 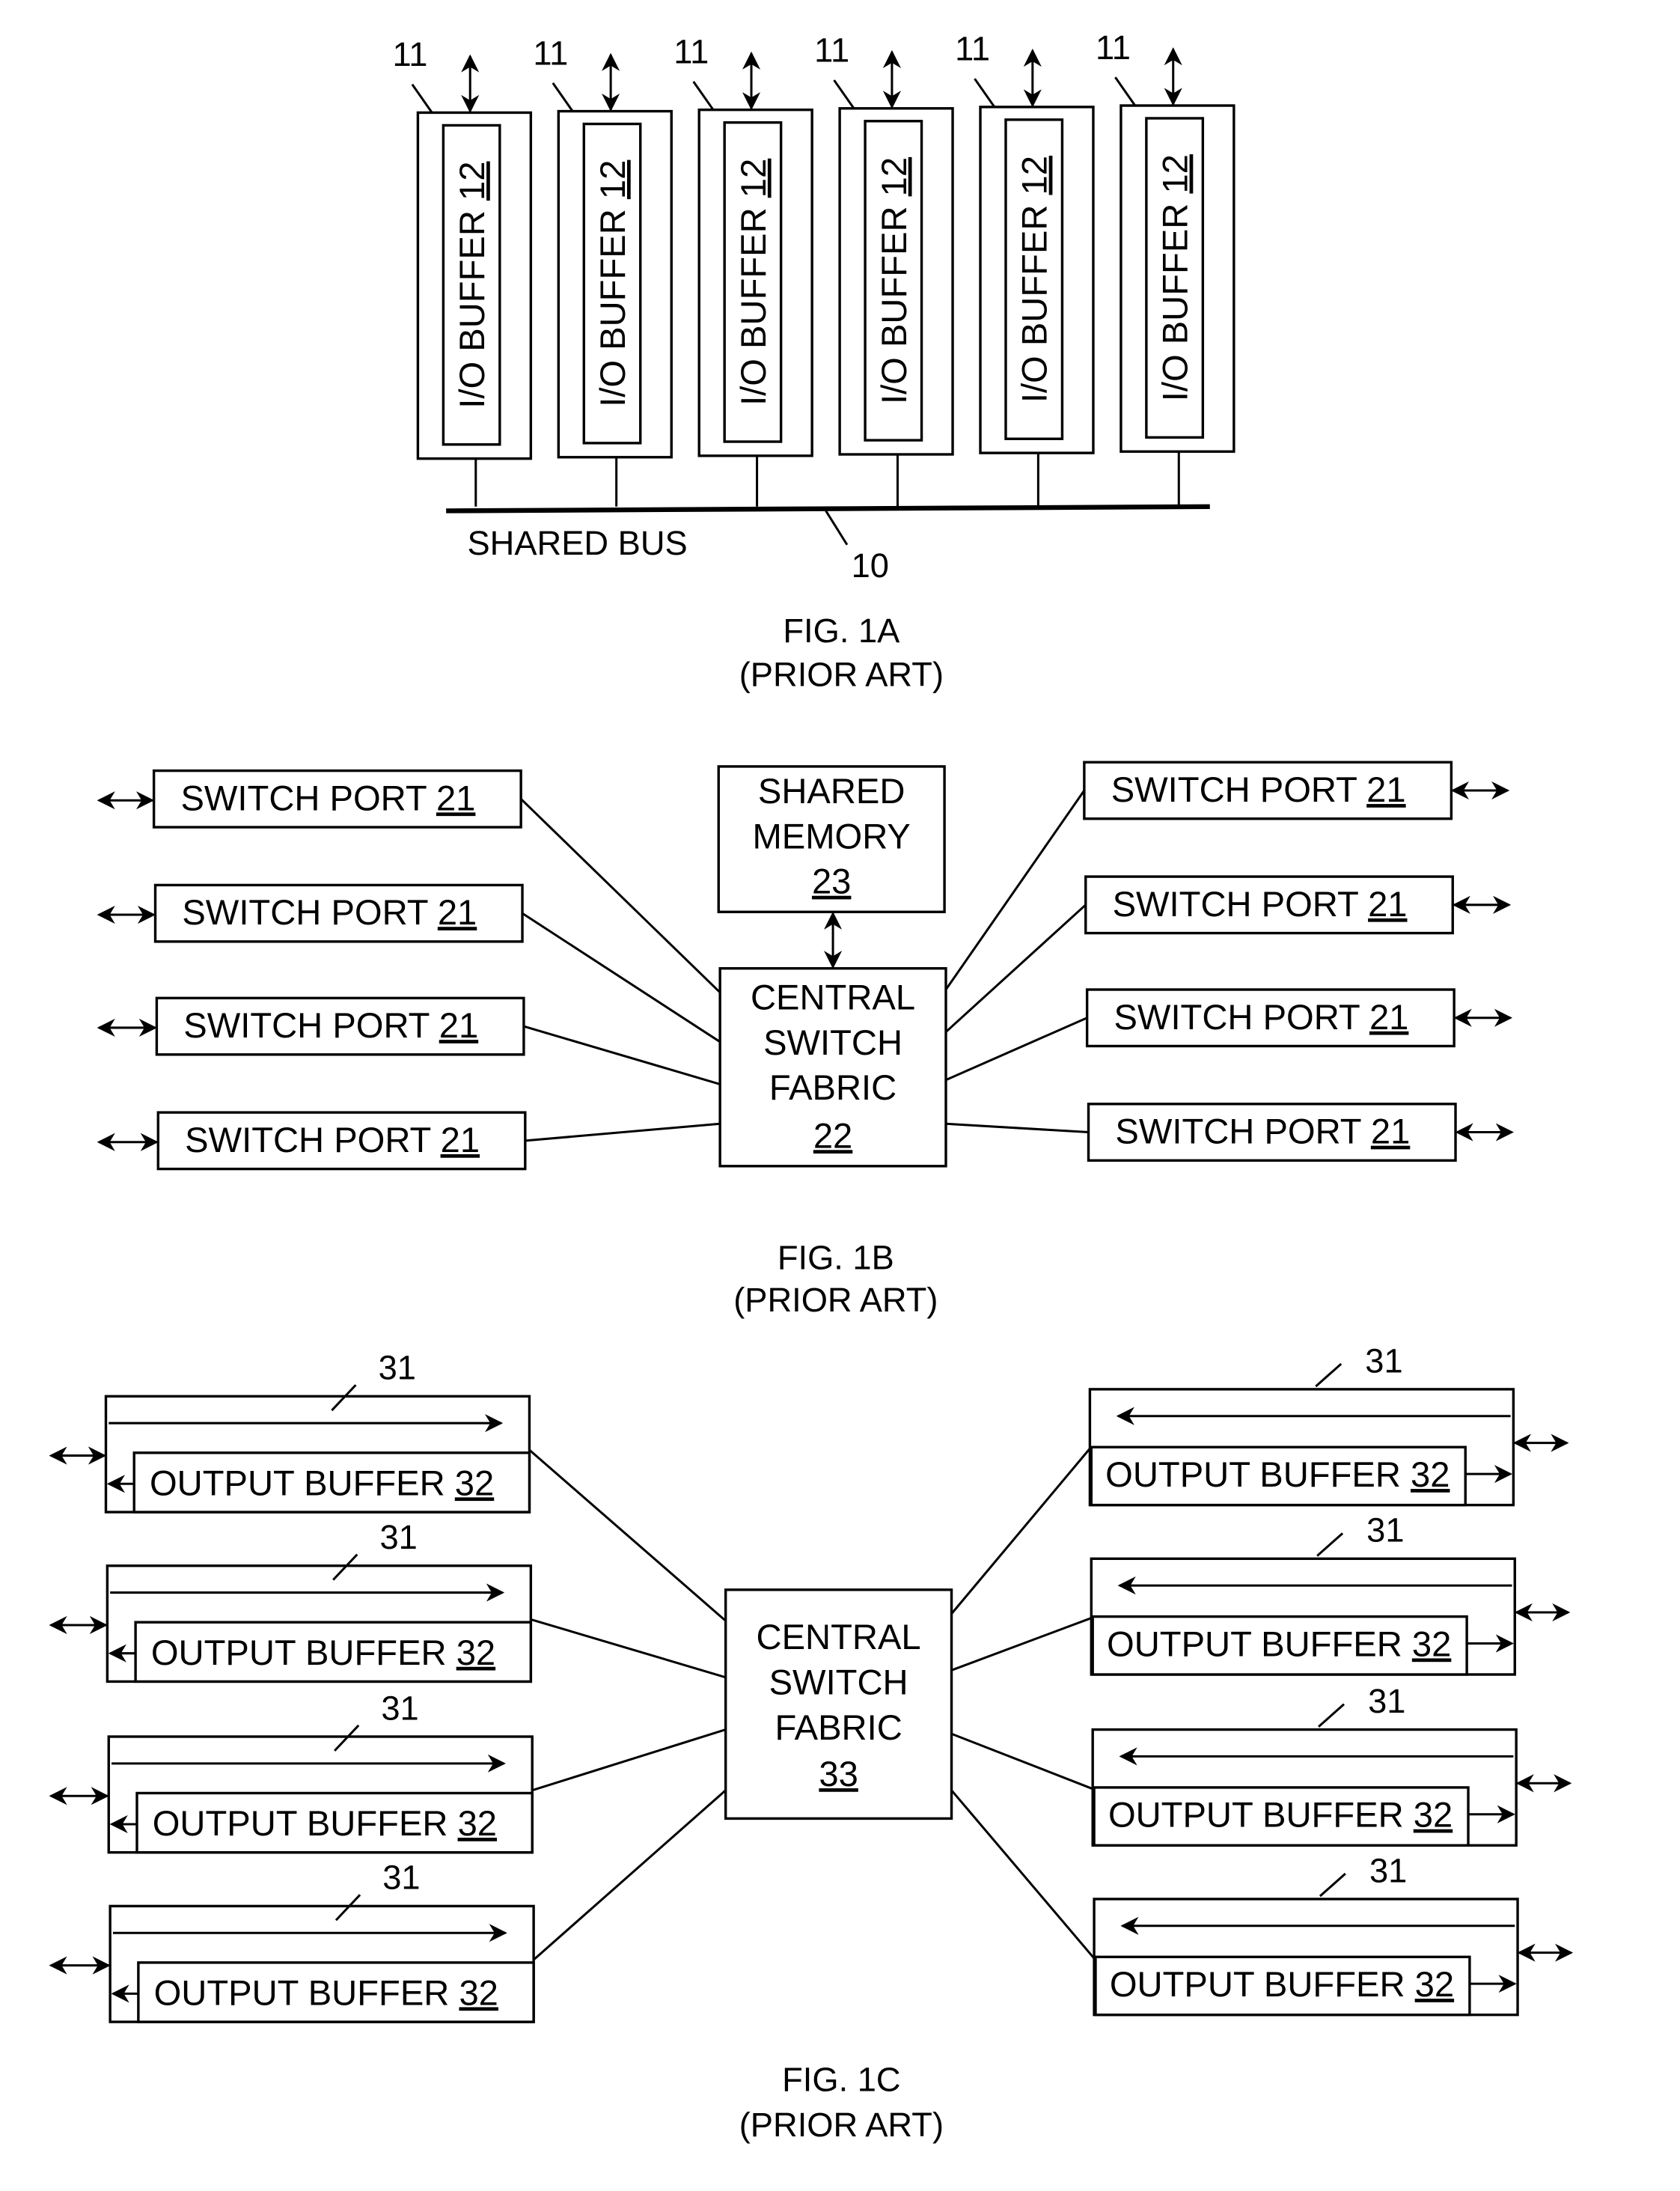 What do you see at coordinates (388, 1772) in the screenshot?
I see `left-output-port-3: OUTPUT BUFFER 32 31` at bounding box center [388, 1772].